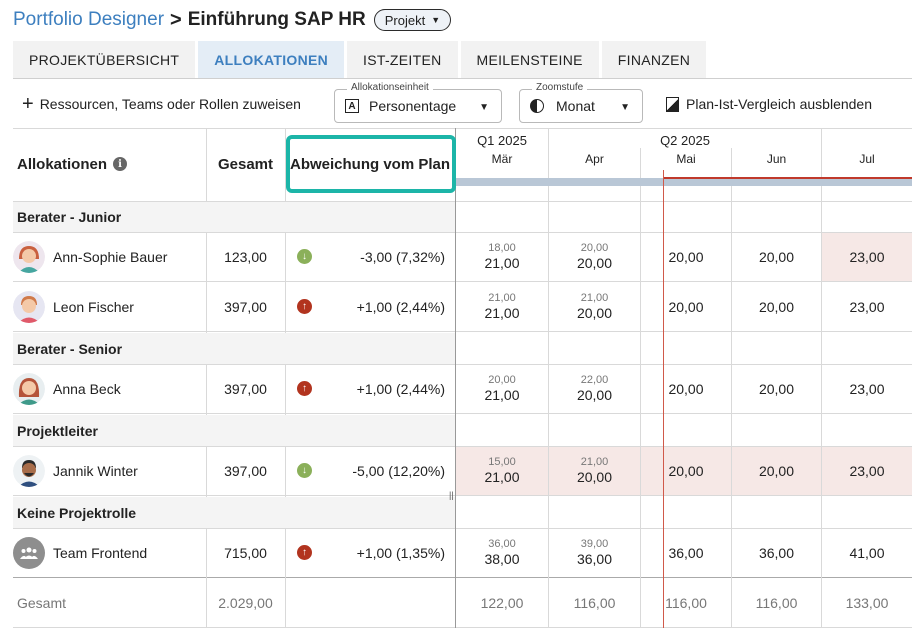 The width and height of the screenshot is (912, 628). I want to click on tab-projektuebersicht: PROJEKTÜBERSICHT, so click(106, 59).